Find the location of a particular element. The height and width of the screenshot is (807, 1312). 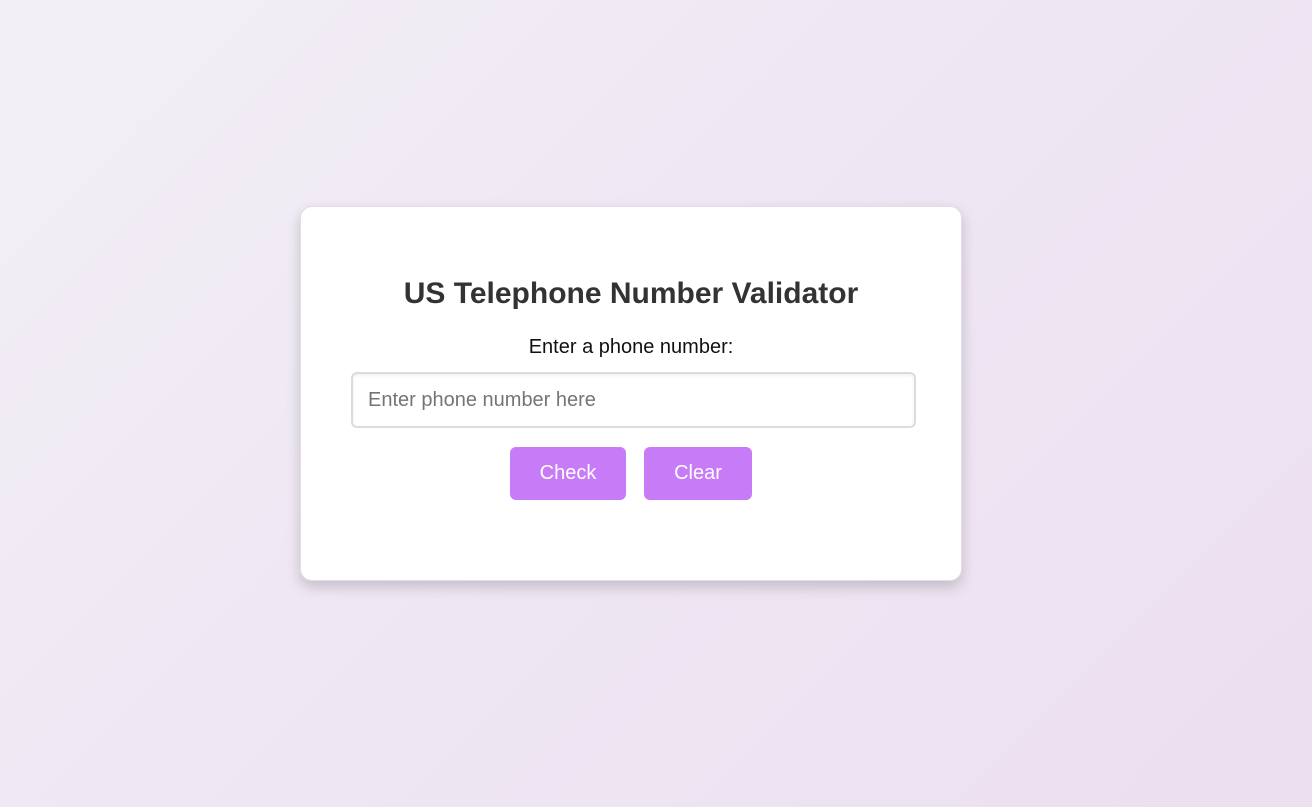

phone-number-input is located at coordinates (633, 400).